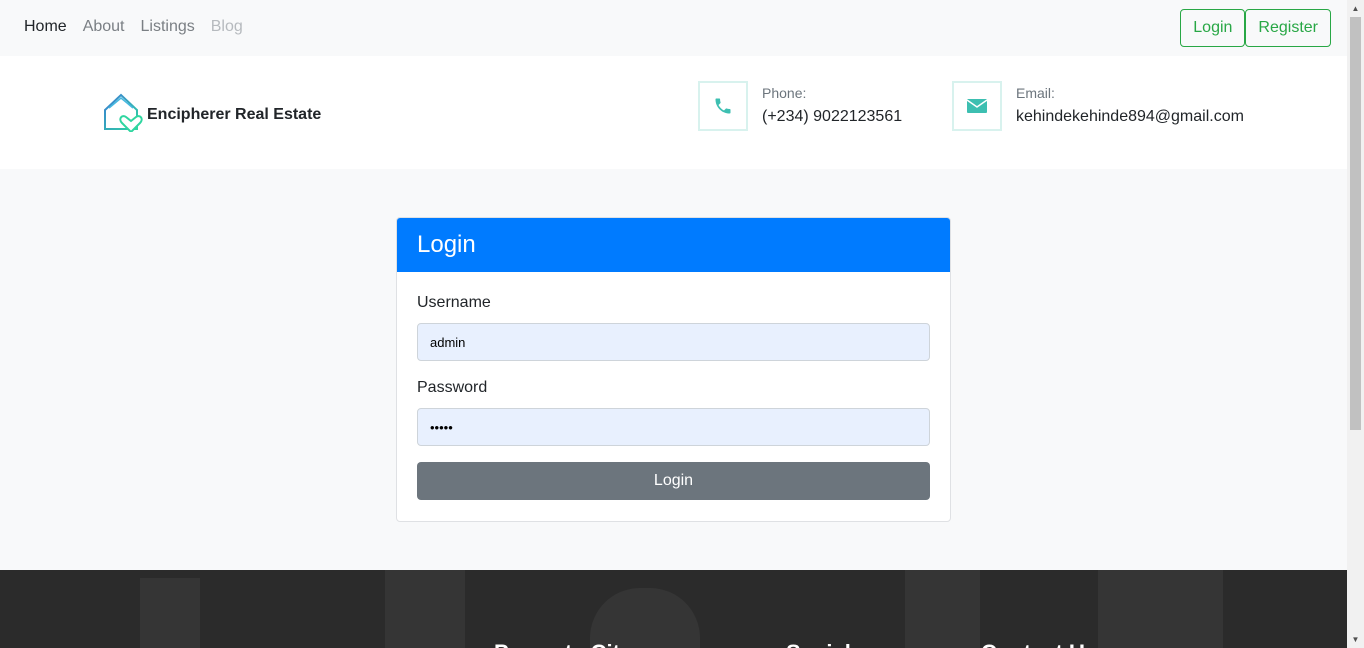 The height and width of the screenshot is (648, 1364). Describe the element at coordinates (168, 27) in the screenshot. I see `nav-link-listings: Listings` at that location.